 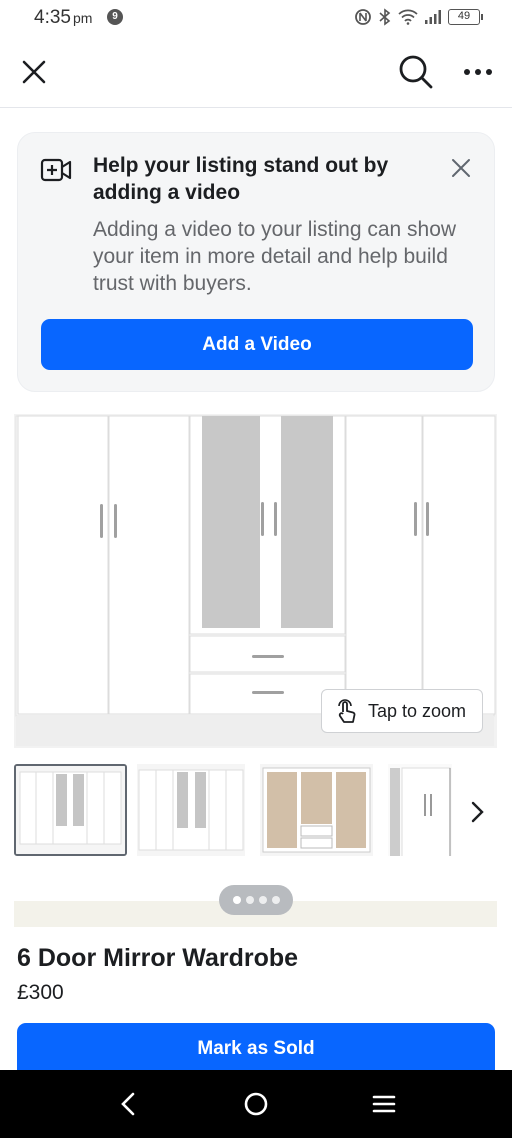 I want to click on tap-icon, so click(x=347, y=711).